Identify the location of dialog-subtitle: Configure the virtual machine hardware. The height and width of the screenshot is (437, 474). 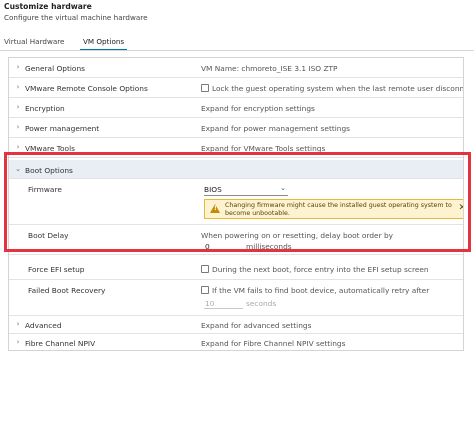
(76, 17).